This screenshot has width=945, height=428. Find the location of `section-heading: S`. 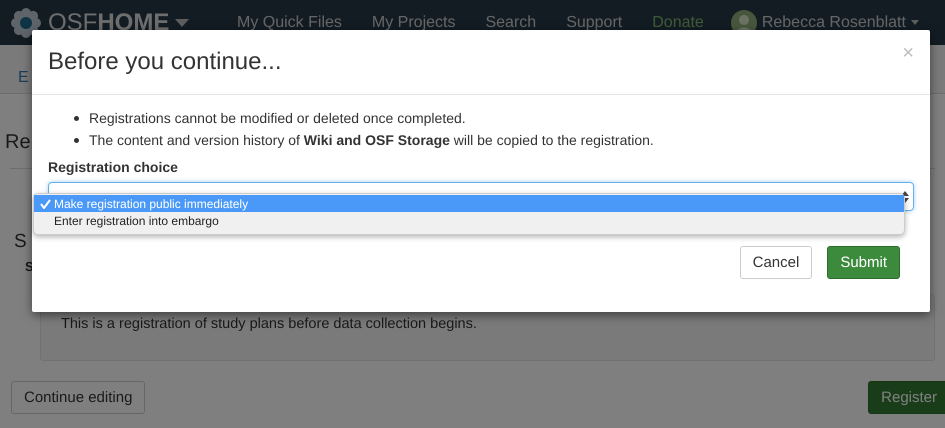

section-heading: S is located at coordinates (20, 242).